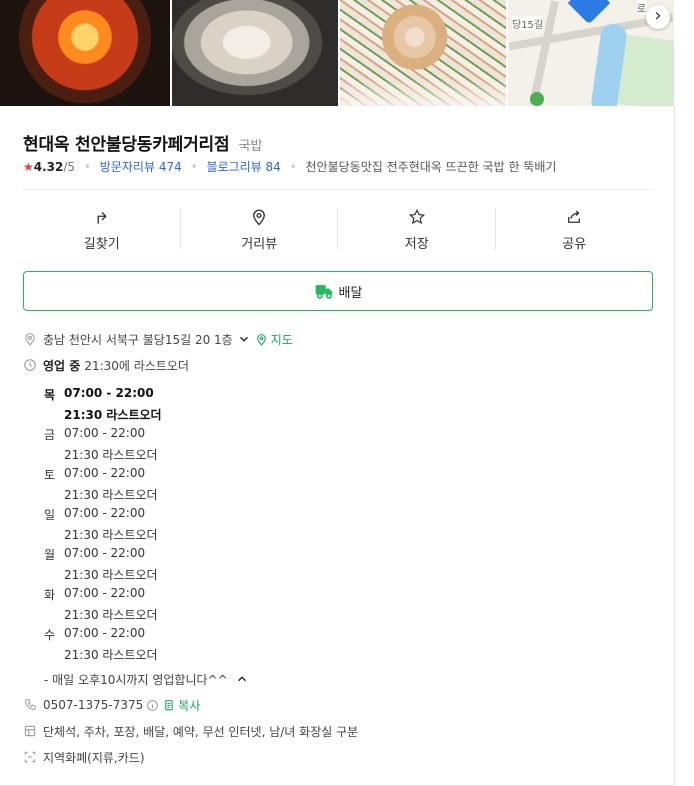 The height and width of the screenshot is (786, 694). What do you see at coordinates (169, 704) in the screenshot?
I see `copy-icon` at bounding box center [169, 704].